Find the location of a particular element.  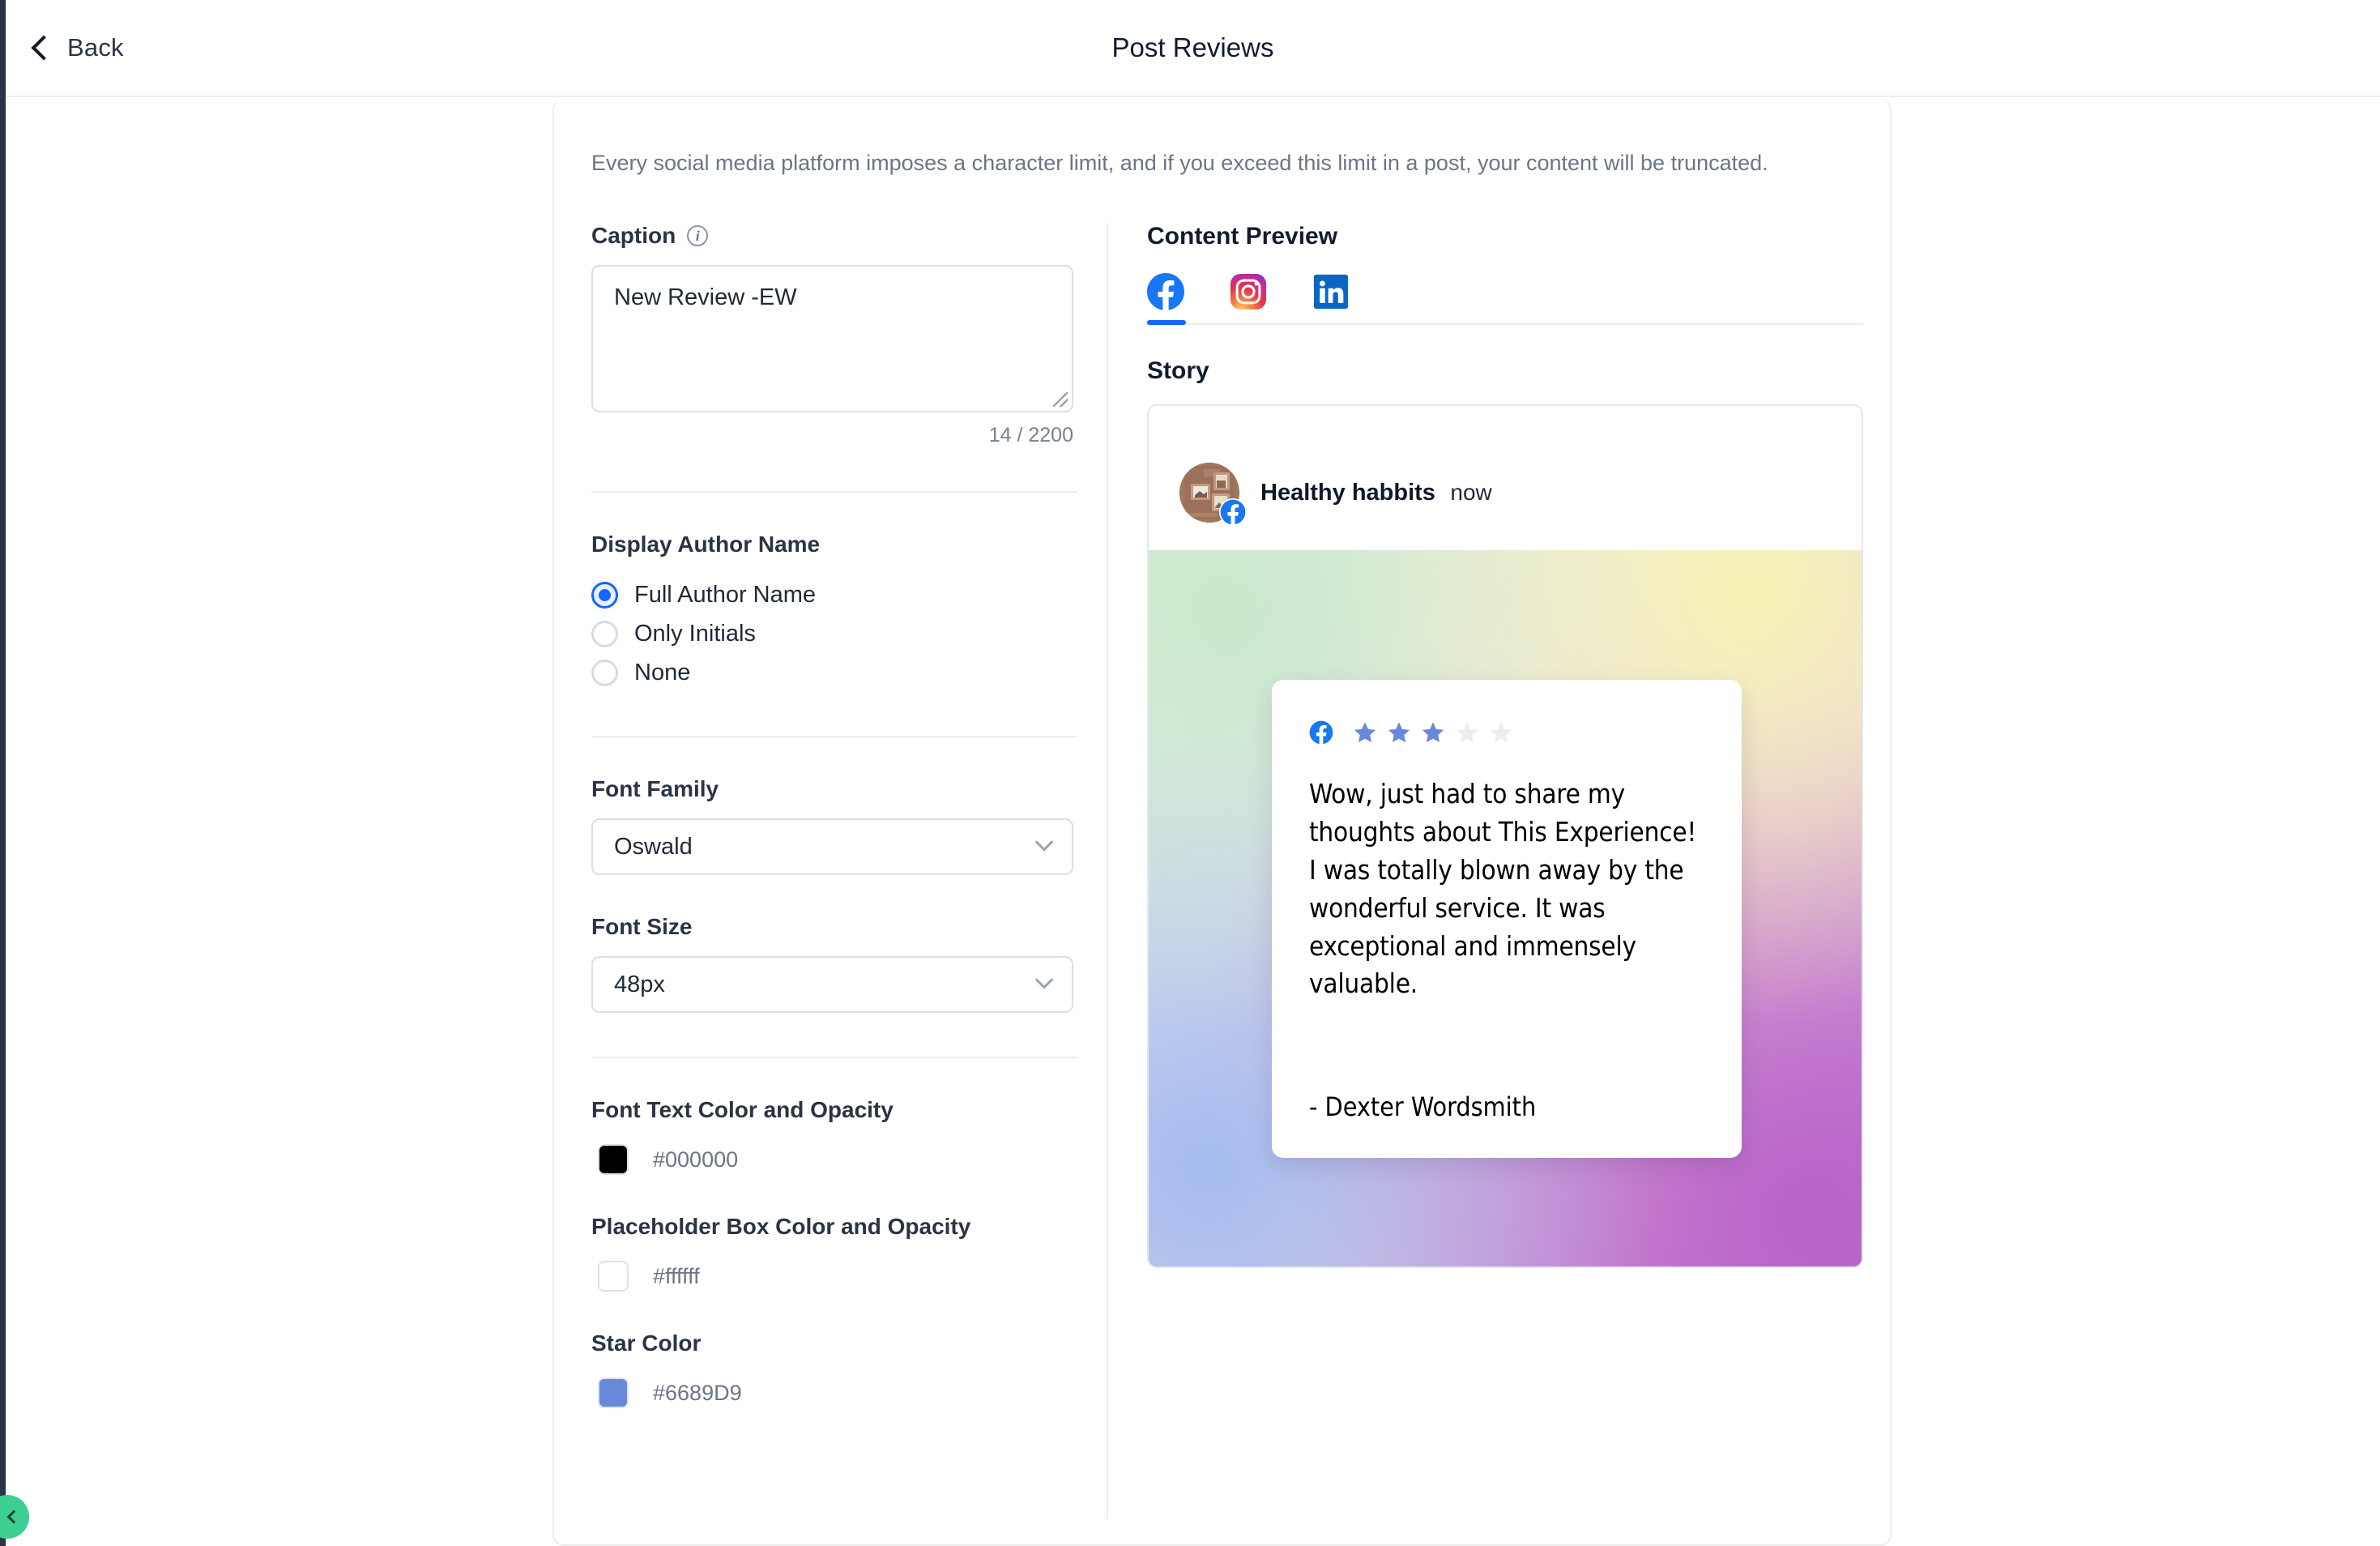

font-size-section: Font Size 48px is located at coordinates (834, 964).